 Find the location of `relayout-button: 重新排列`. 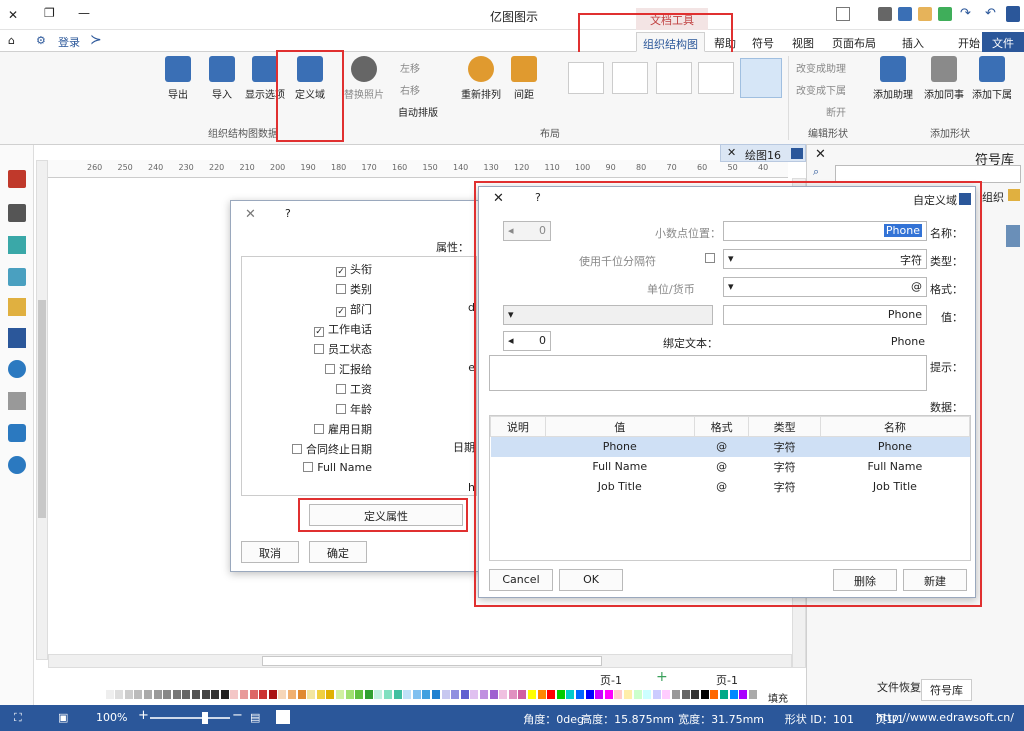

relayout-button: 重新排列 is located at coordinates (481, 78).